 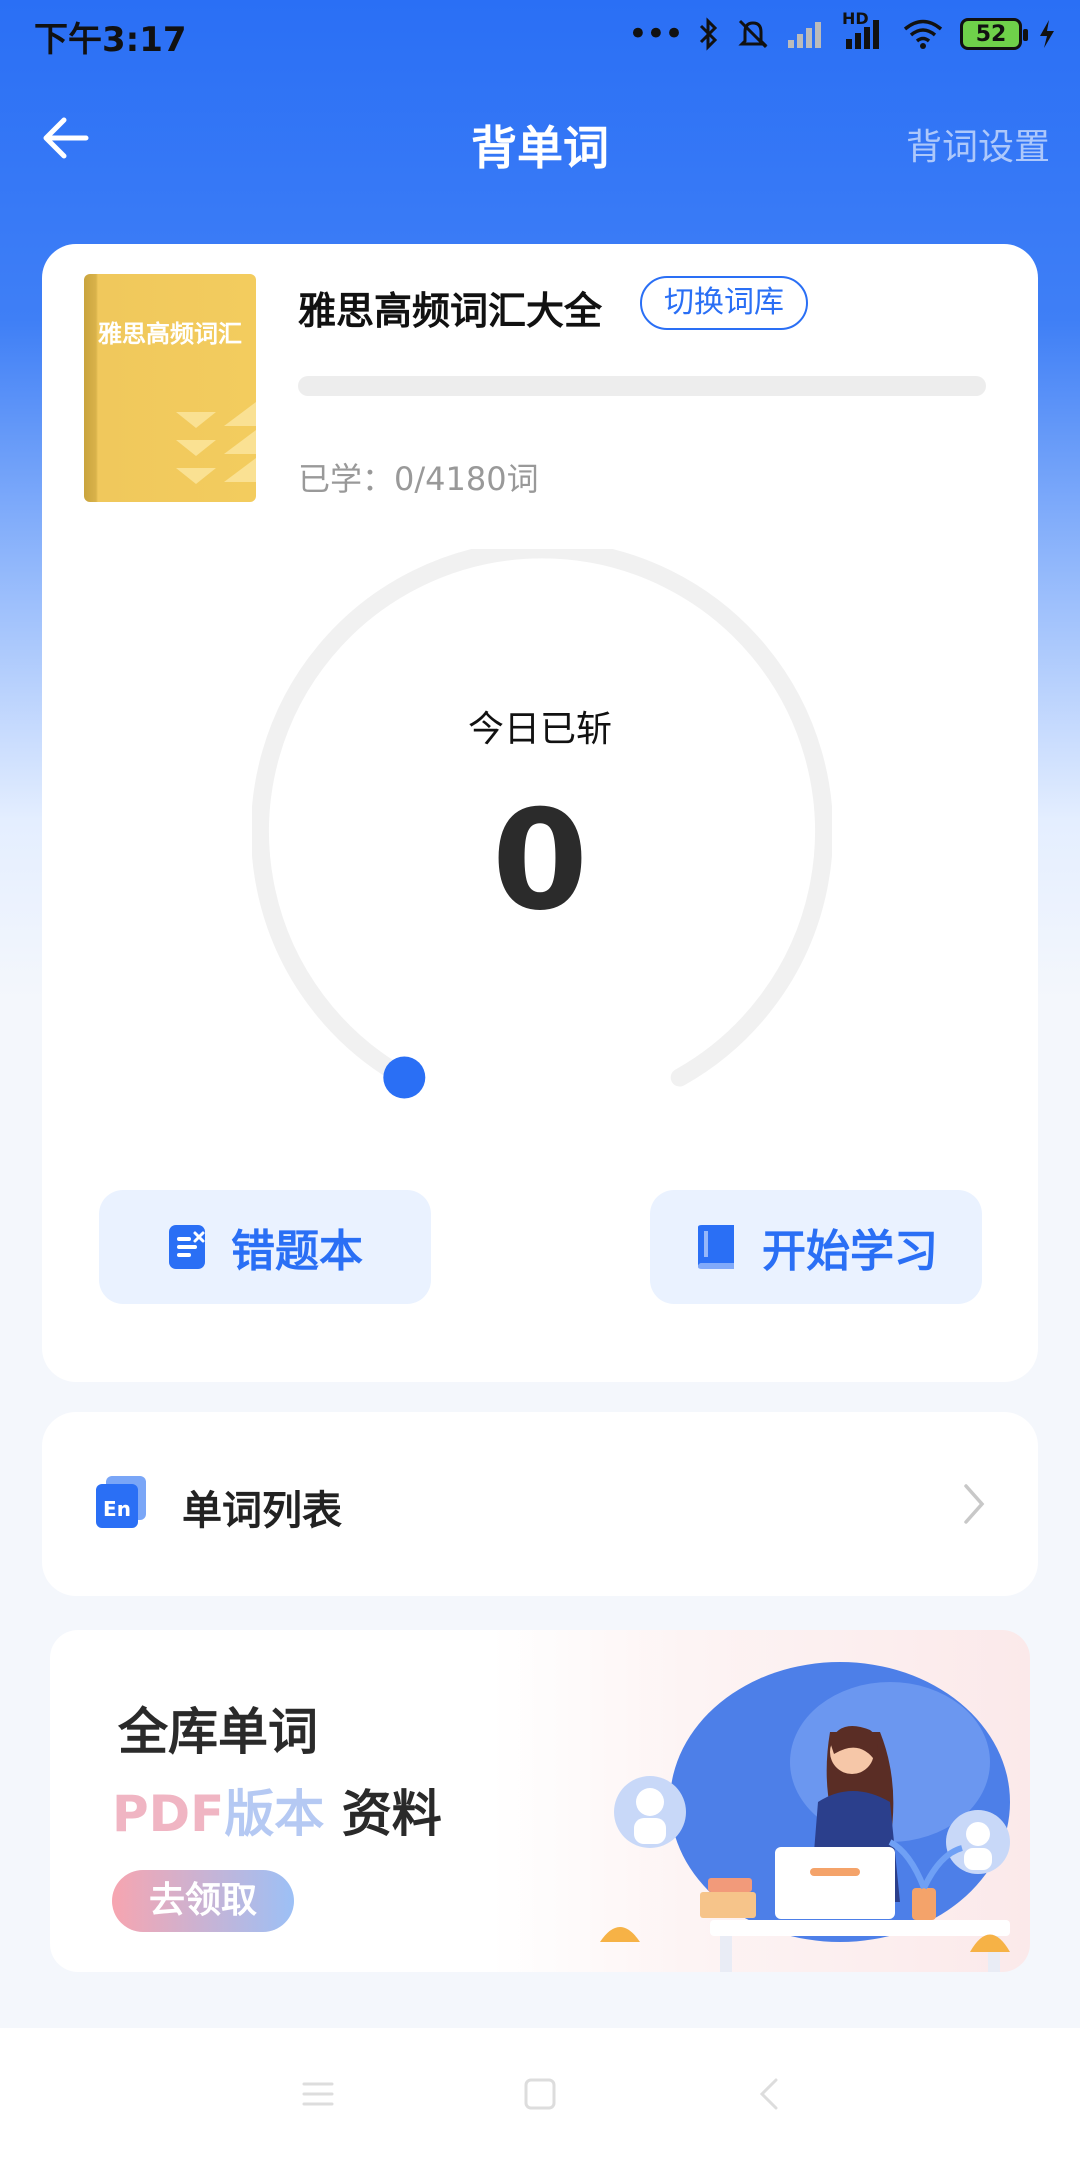 I want to click on word-list-label: 单词列表, so click(x=262, y=1511).